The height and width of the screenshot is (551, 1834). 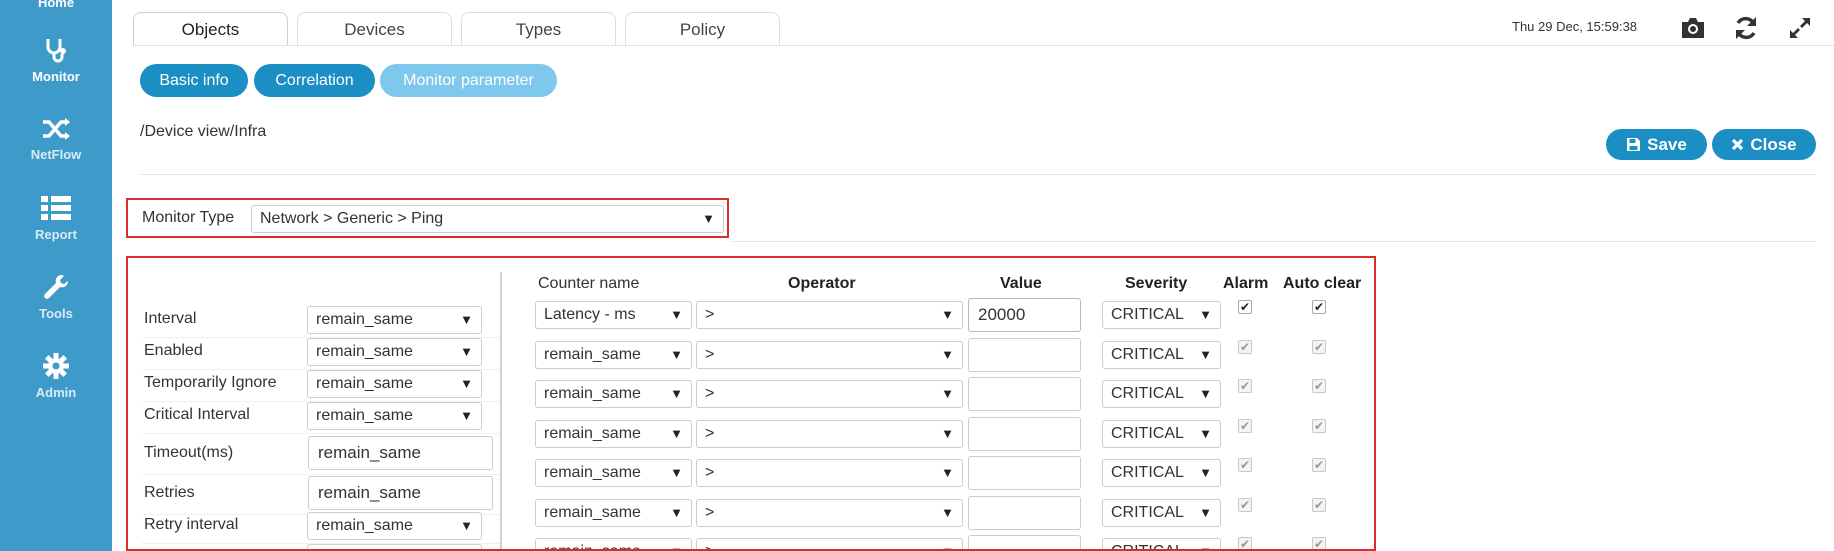 What do you see at coordinates (613, 315) in the screenshot?
I see `counter-name-select: Latency - ms ▼` at bounding box center [613, 315].